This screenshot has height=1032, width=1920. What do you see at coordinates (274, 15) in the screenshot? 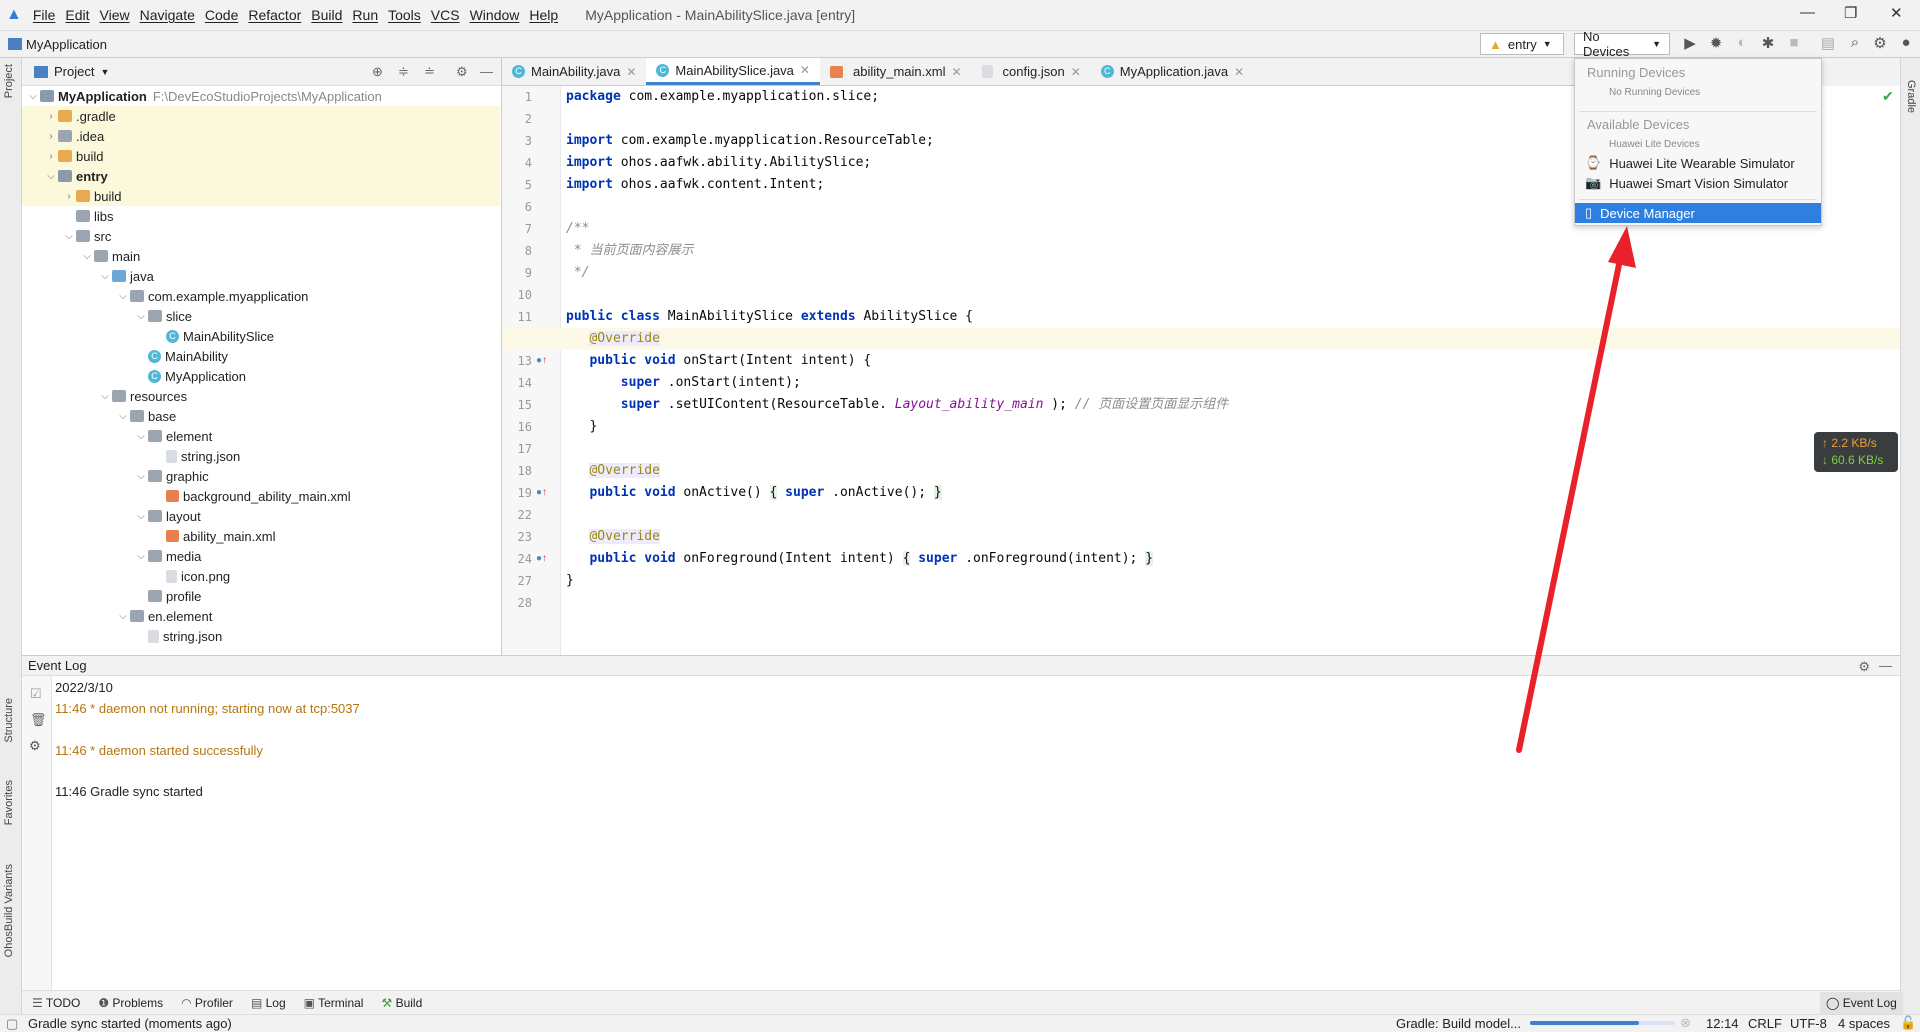
I see `menu-refactor: Refactor` at bounding box center [274, 15].